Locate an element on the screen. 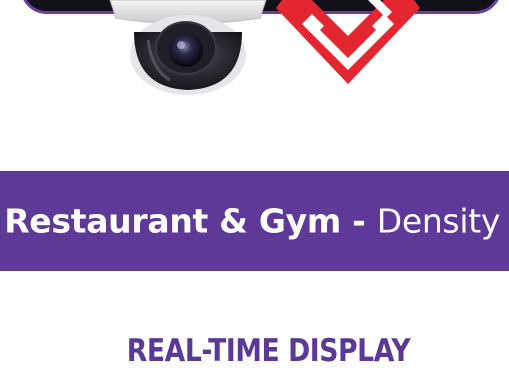  dome-camera-icon is located at coordinates (188, 47).